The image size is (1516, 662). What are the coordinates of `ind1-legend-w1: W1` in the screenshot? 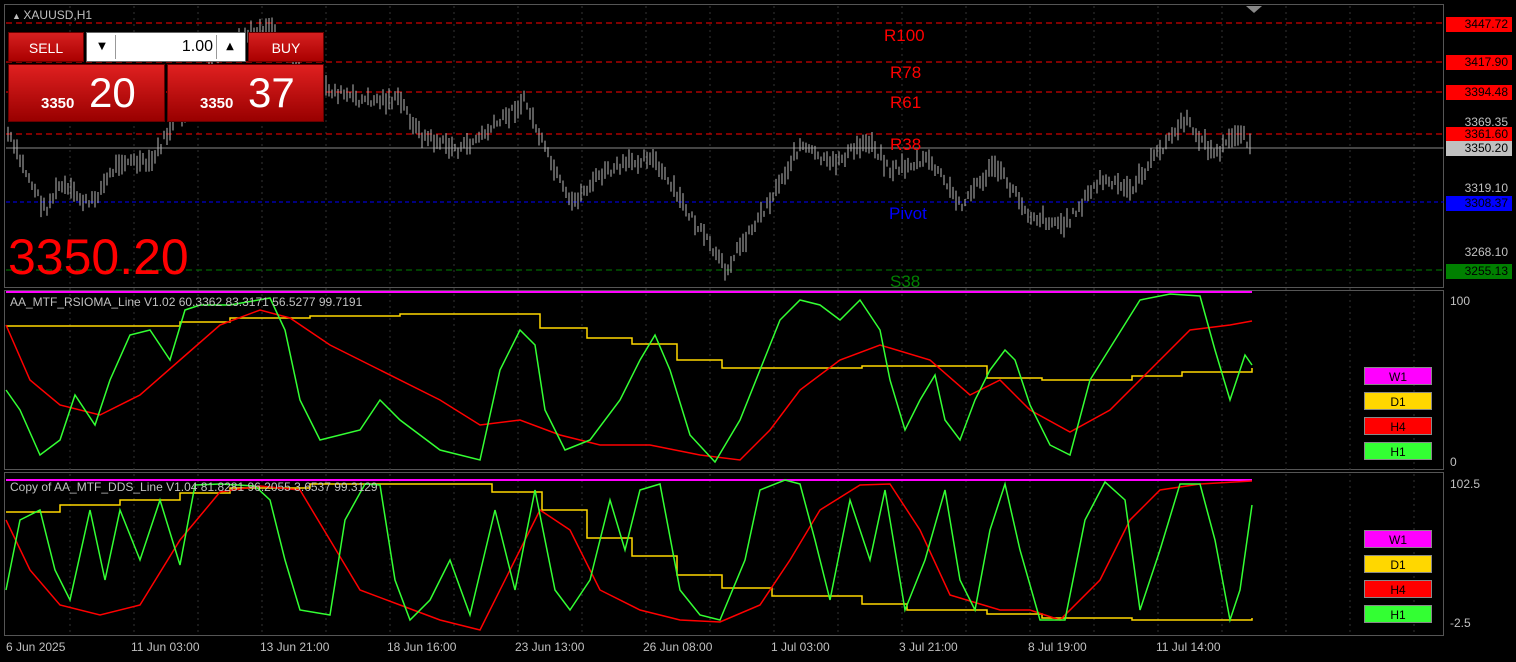 It's located at (1398, 376).